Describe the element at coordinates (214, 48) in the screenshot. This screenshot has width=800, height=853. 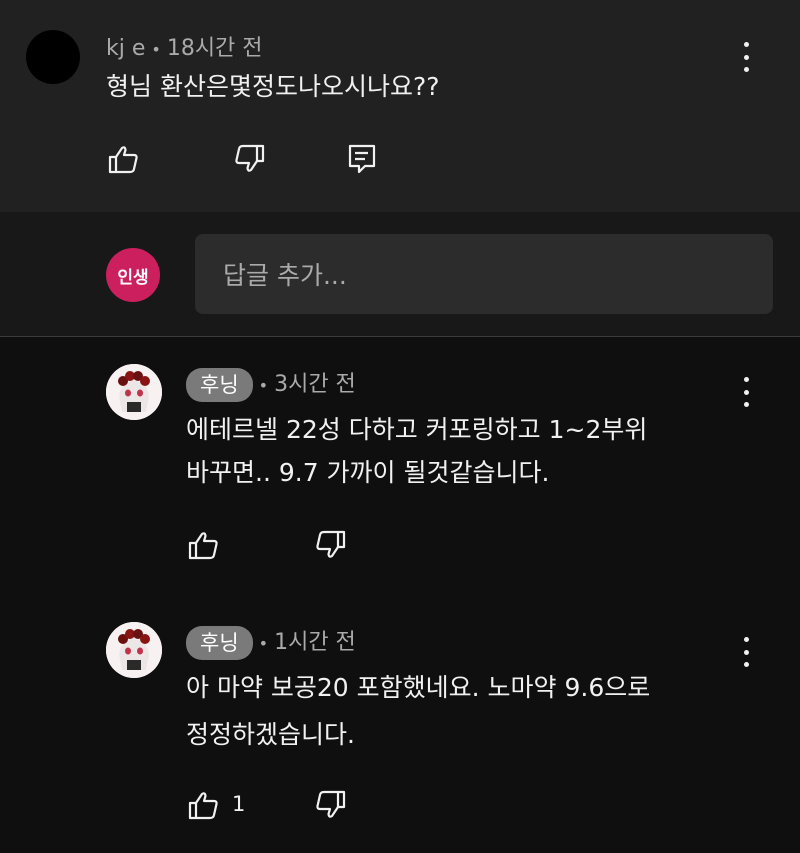
I see `comment-time: 18시간 전` at that location.